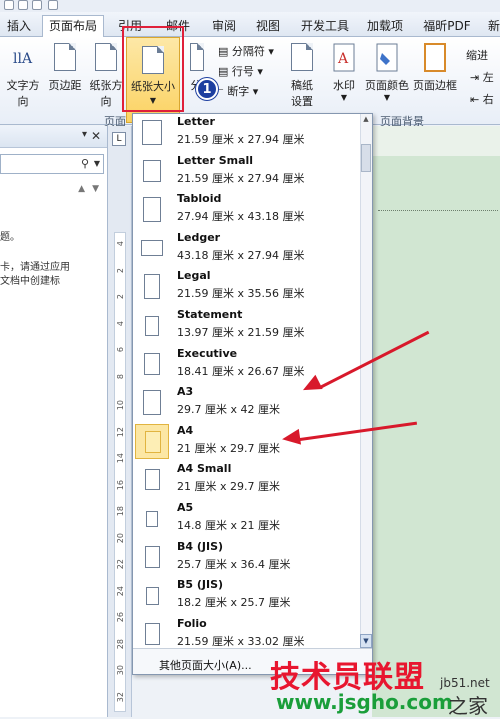 This screenshot has height=719, width=500. Describe the element at coordinates (120, 696) in the screenshot. I see `ruler-number: 32` at that location.